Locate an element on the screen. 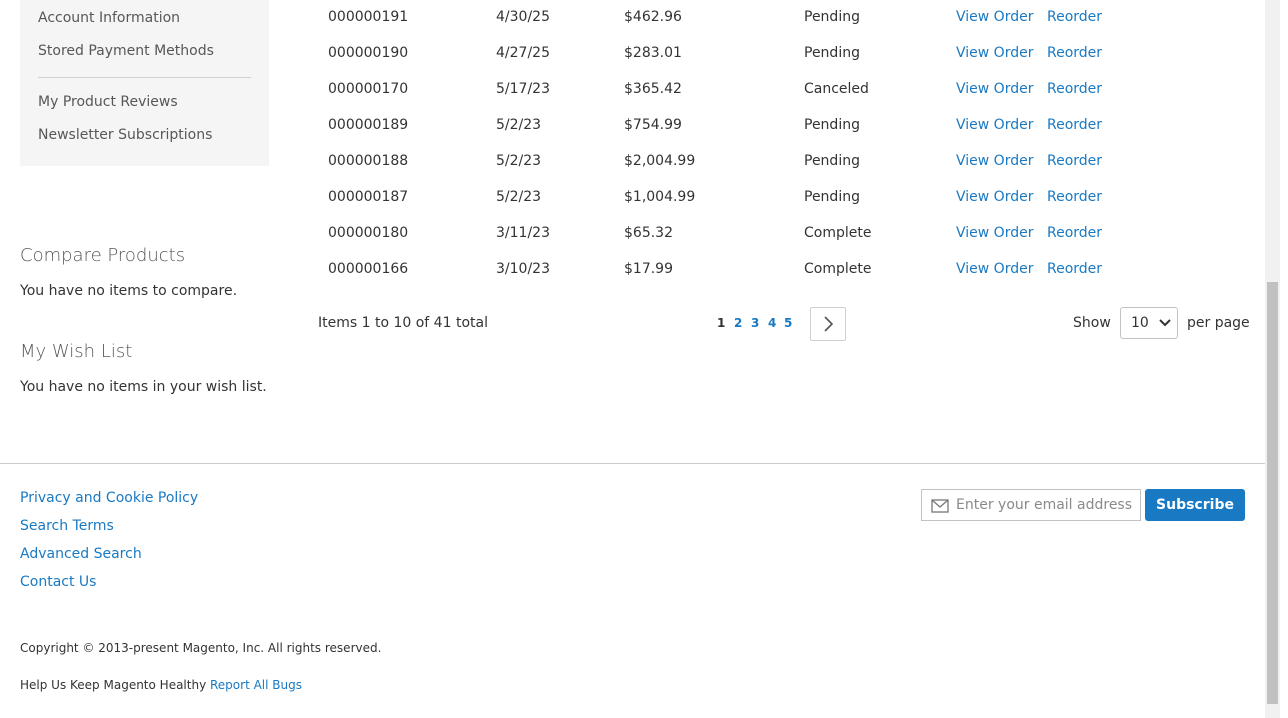 The width and height of the screenshot is (1288, 718). chevron-down-icon is located at coordinates (1165, 323).